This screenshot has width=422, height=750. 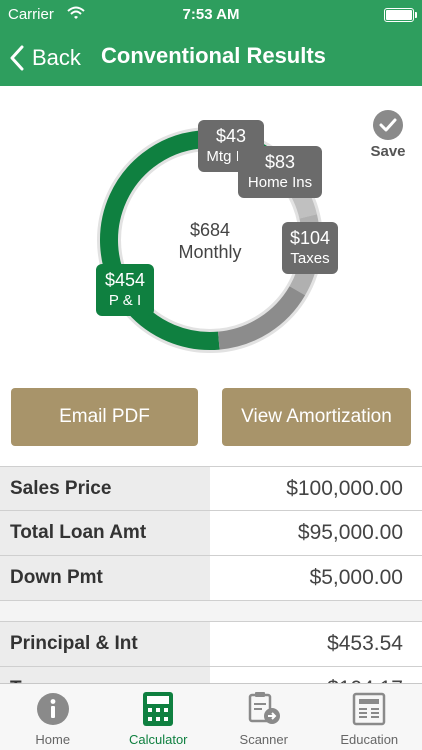 I want to click on info-icon, so click(x=53, y=711).